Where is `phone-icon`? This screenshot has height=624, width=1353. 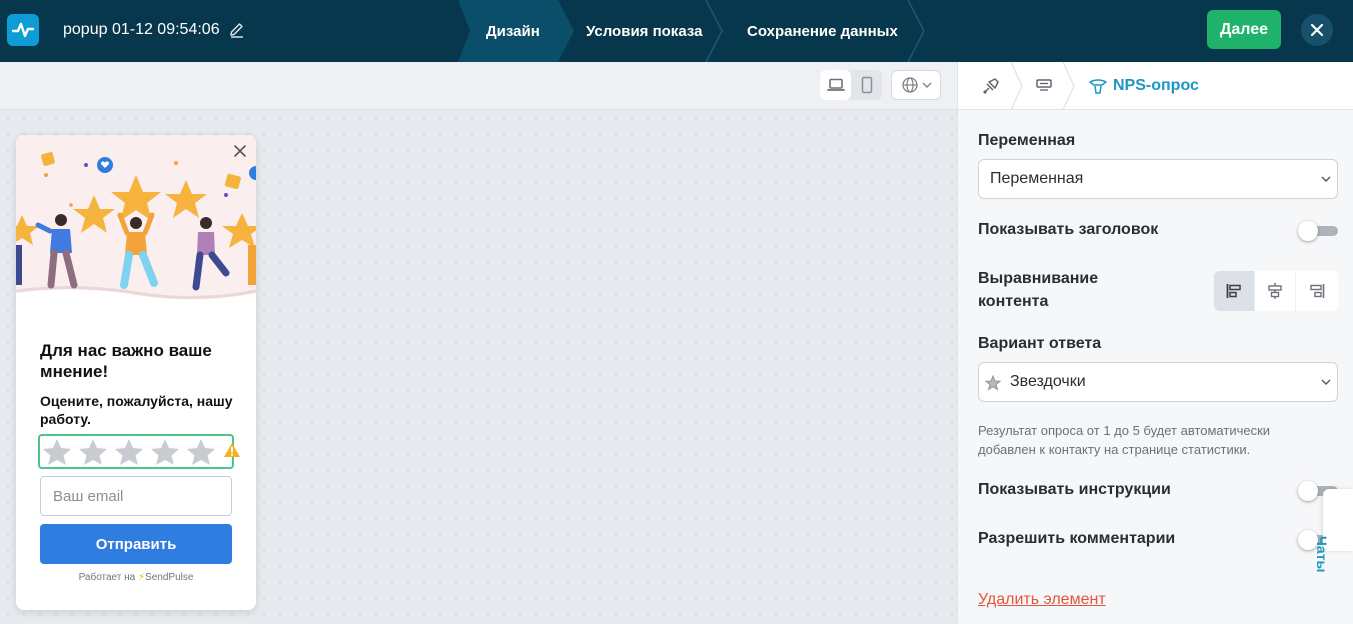 phone-icon is located at coordinates (866, 85).